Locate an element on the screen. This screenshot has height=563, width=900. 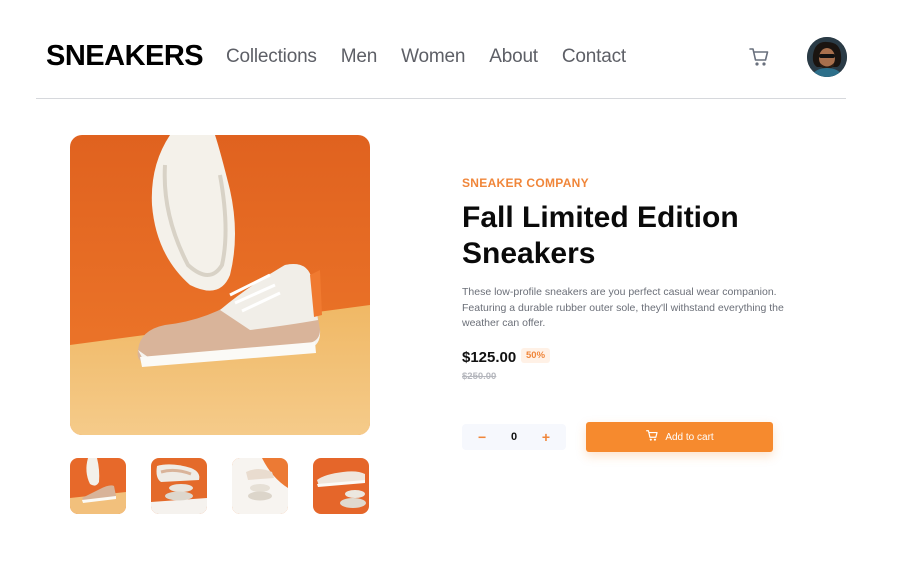
thumbnail-strip is located at coordinates (219, 486).